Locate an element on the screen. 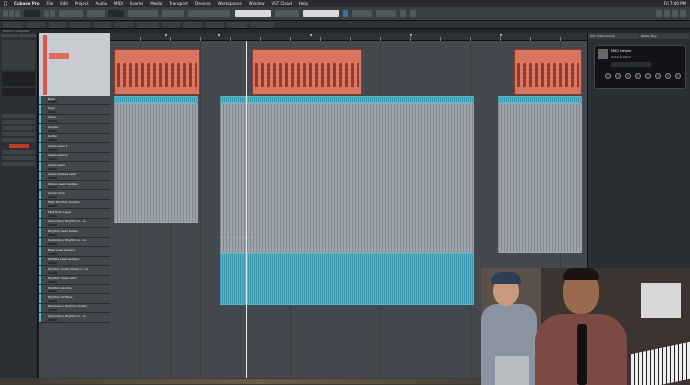 Image resolution: width=690 pixels, height=385 pixels. track-row: Rhythm Clean Gtrs is located at coordinates (74, 280).